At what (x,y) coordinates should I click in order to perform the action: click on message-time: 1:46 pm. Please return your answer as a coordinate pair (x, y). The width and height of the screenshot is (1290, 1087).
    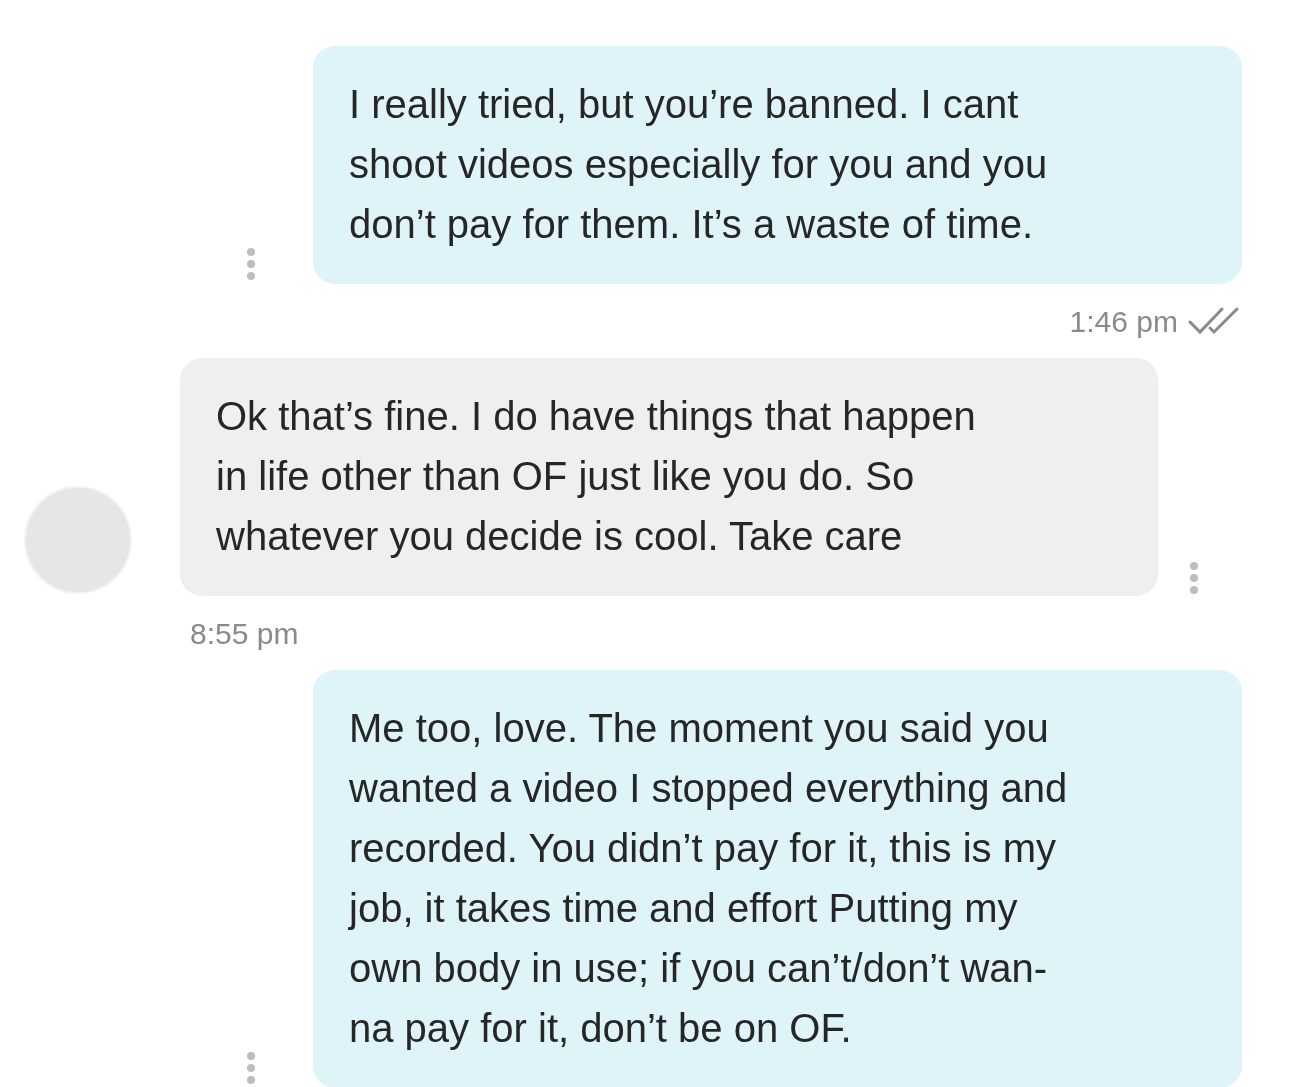
    Looking at the image, I should click on (1123, 321).